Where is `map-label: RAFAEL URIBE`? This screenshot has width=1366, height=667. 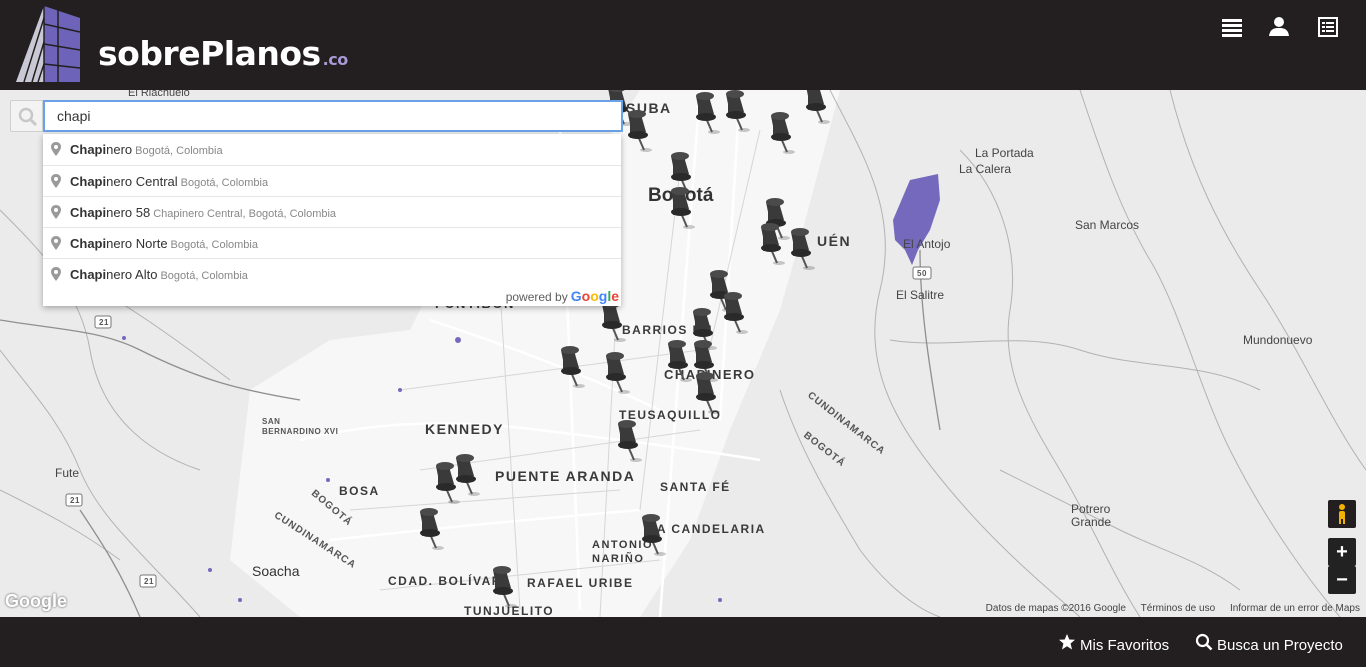
map-label: RAFAEL URIBE is located at coordinates (580, 583).